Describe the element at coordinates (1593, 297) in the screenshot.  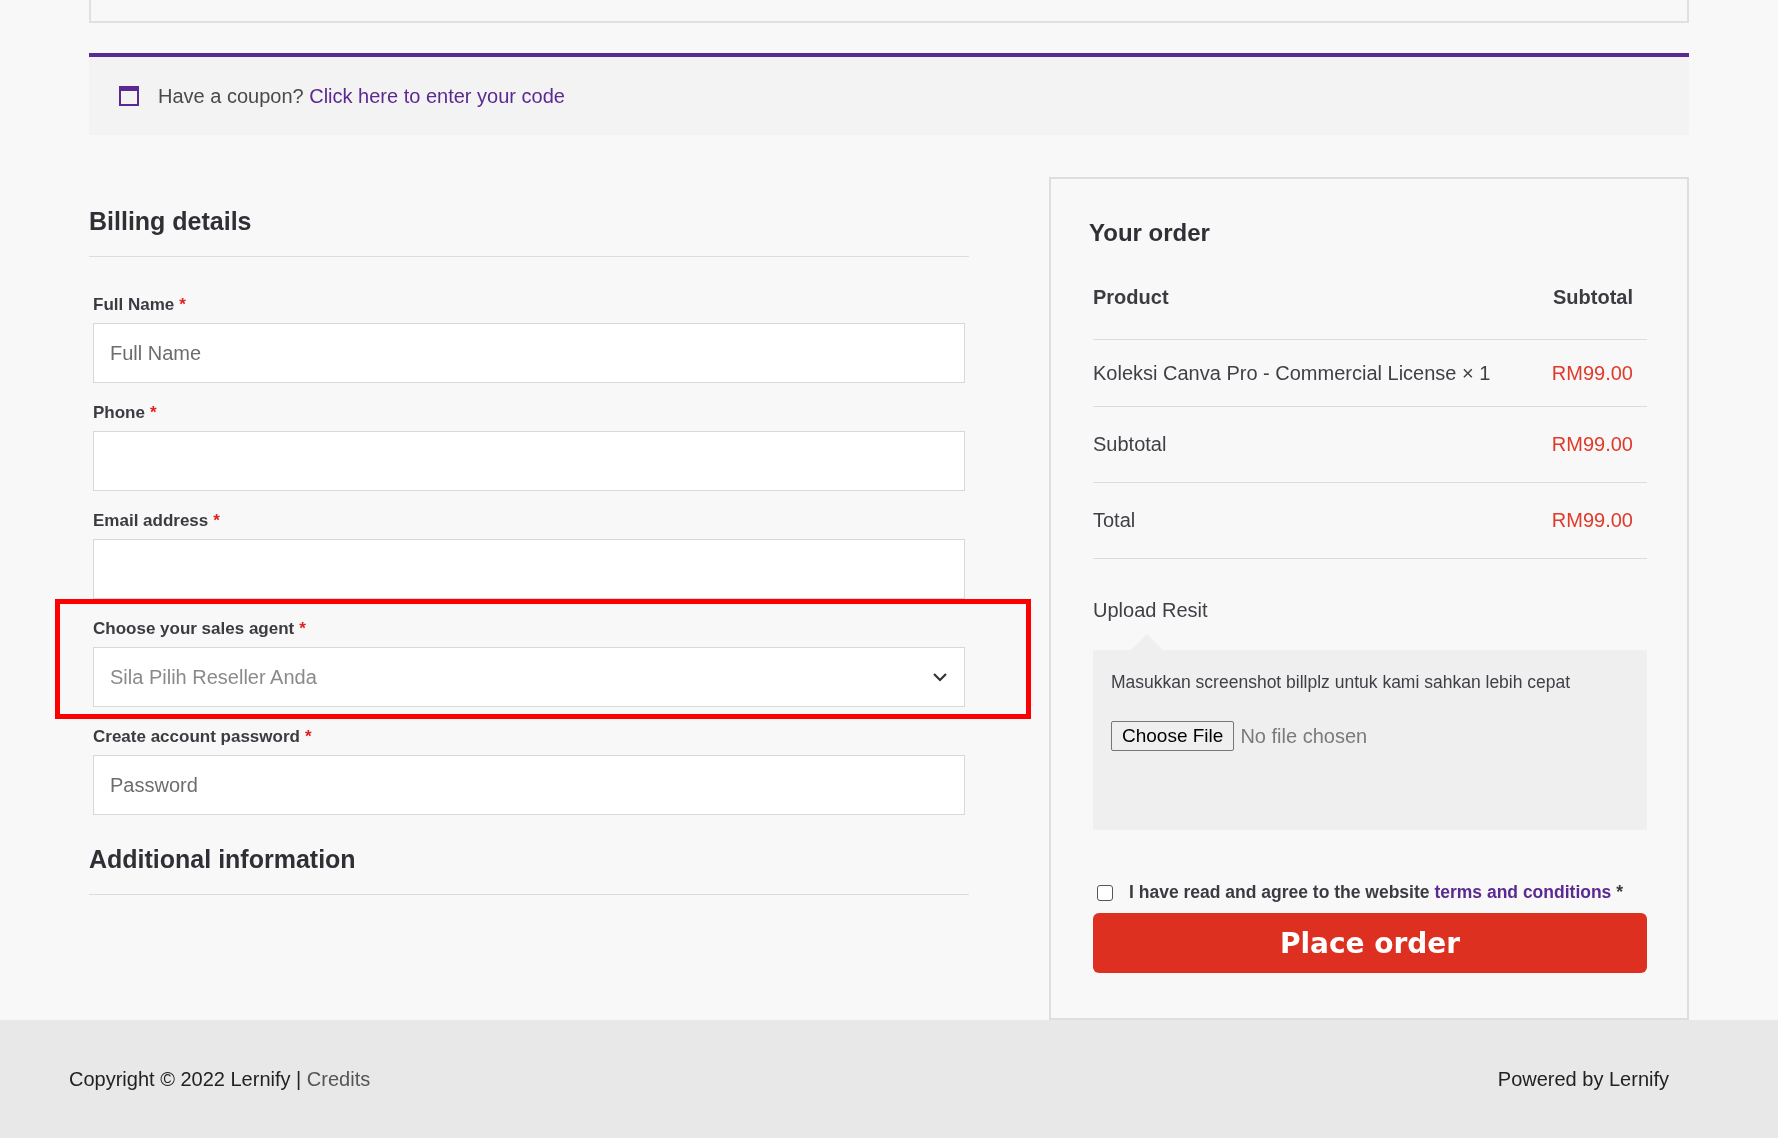
I see `column-header: Subtotal` at that location.